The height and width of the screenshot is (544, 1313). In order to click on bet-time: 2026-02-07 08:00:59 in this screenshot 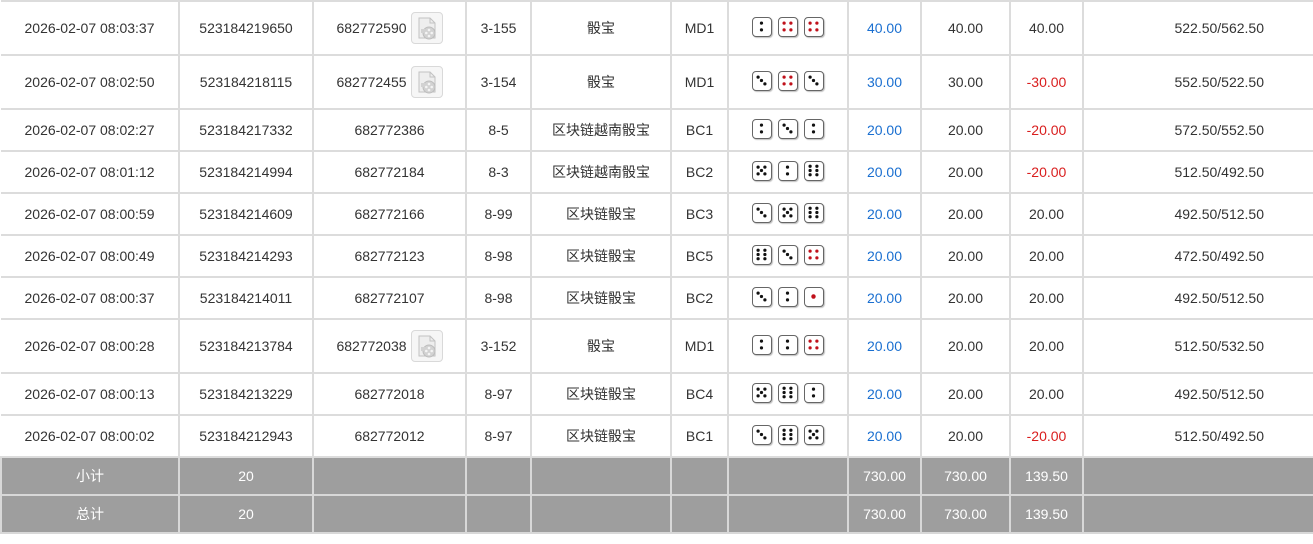, I will do `click(90, 214)`.